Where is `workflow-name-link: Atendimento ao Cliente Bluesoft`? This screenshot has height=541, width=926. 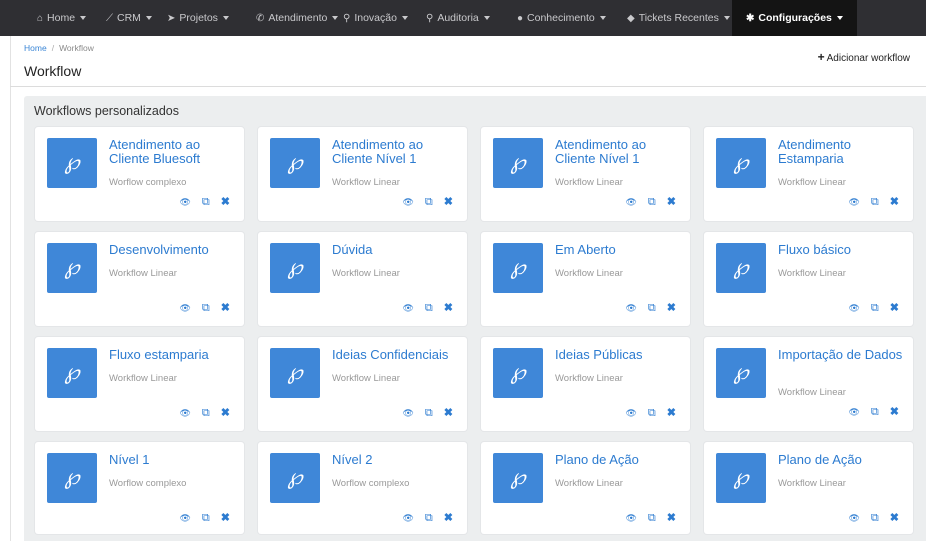 workflow-name-link: Atendimento ao Cliente Bluesoft is located at coordinates (173, 151).